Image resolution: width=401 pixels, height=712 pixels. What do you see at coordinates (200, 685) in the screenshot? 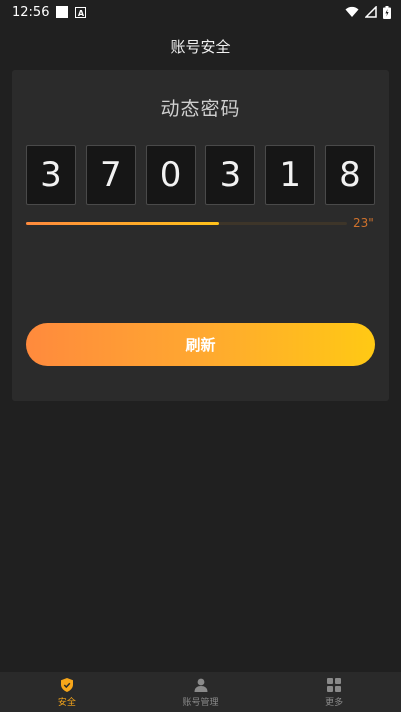
I see `person-icon` at bounding box center [200, 685].